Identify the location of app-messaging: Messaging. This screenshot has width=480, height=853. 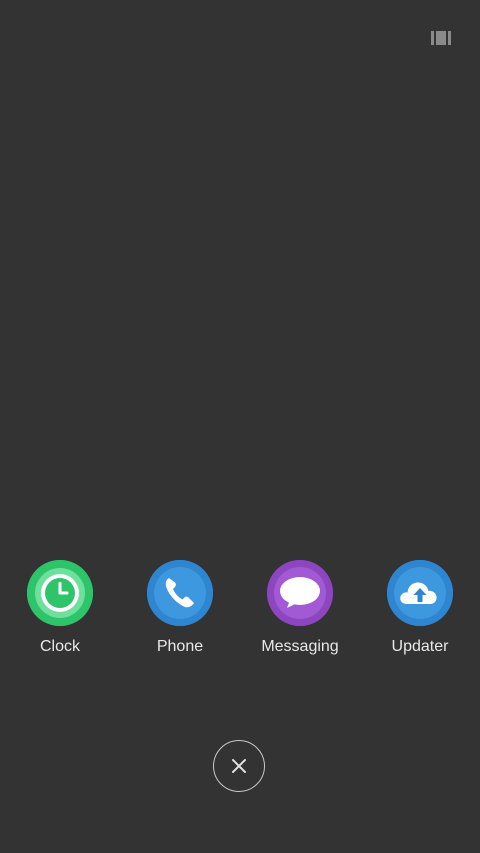
(300, 608).